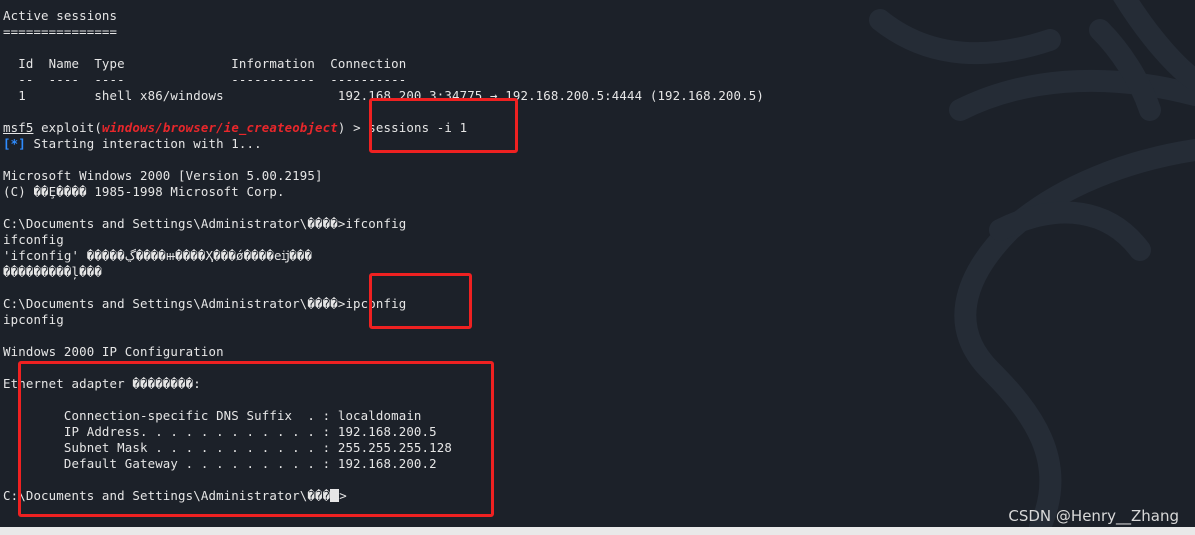  What do you see at coordinates (60, 15) in the screenshot?
I see `sessions-title: Active sessions` at bounding box center [60, 15].